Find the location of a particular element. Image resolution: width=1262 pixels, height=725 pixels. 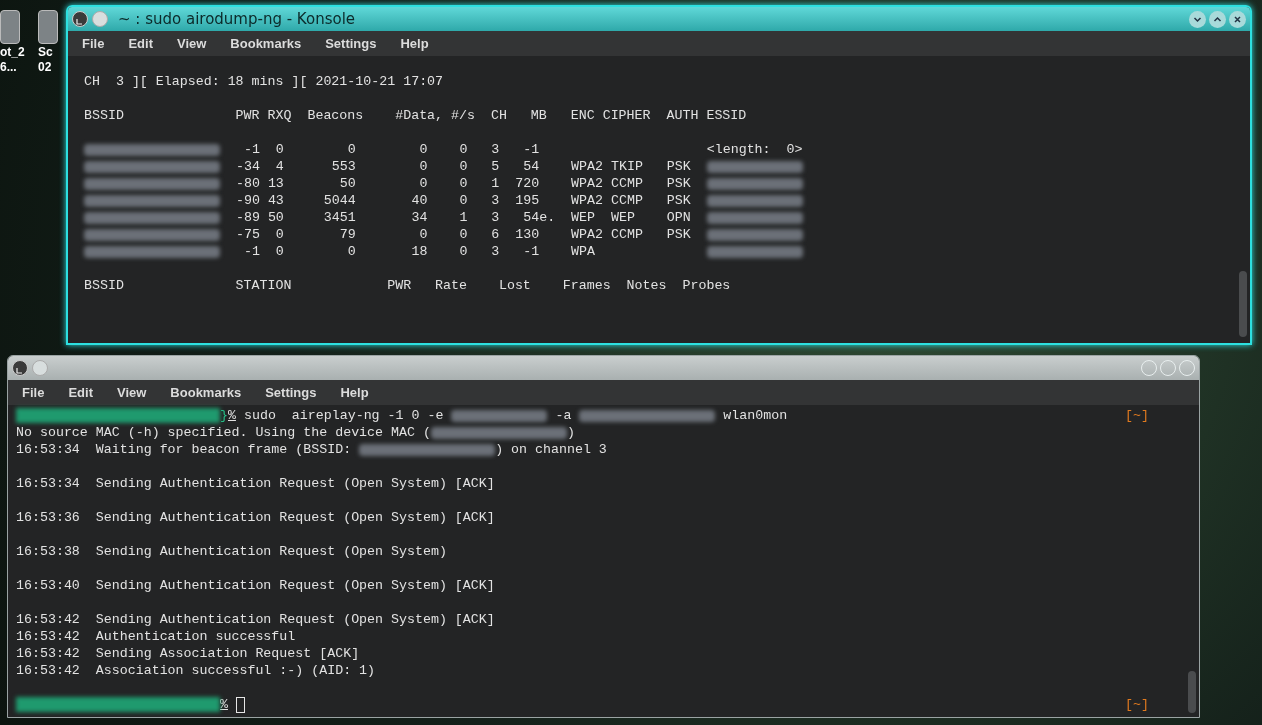

terminal-text: 16:53:40 Sending Authentication Request (Open System) [ACK] is located at coordinates (255, 585).